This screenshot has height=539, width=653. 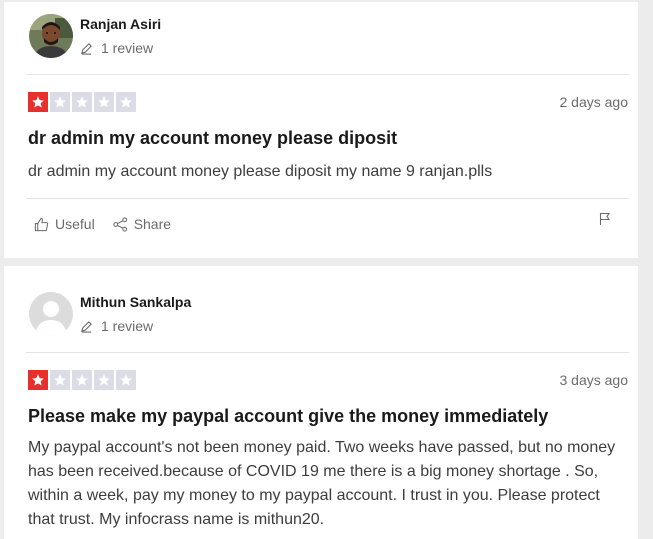 I want to click on useful-button: Useful, so click(x=64, y=224).